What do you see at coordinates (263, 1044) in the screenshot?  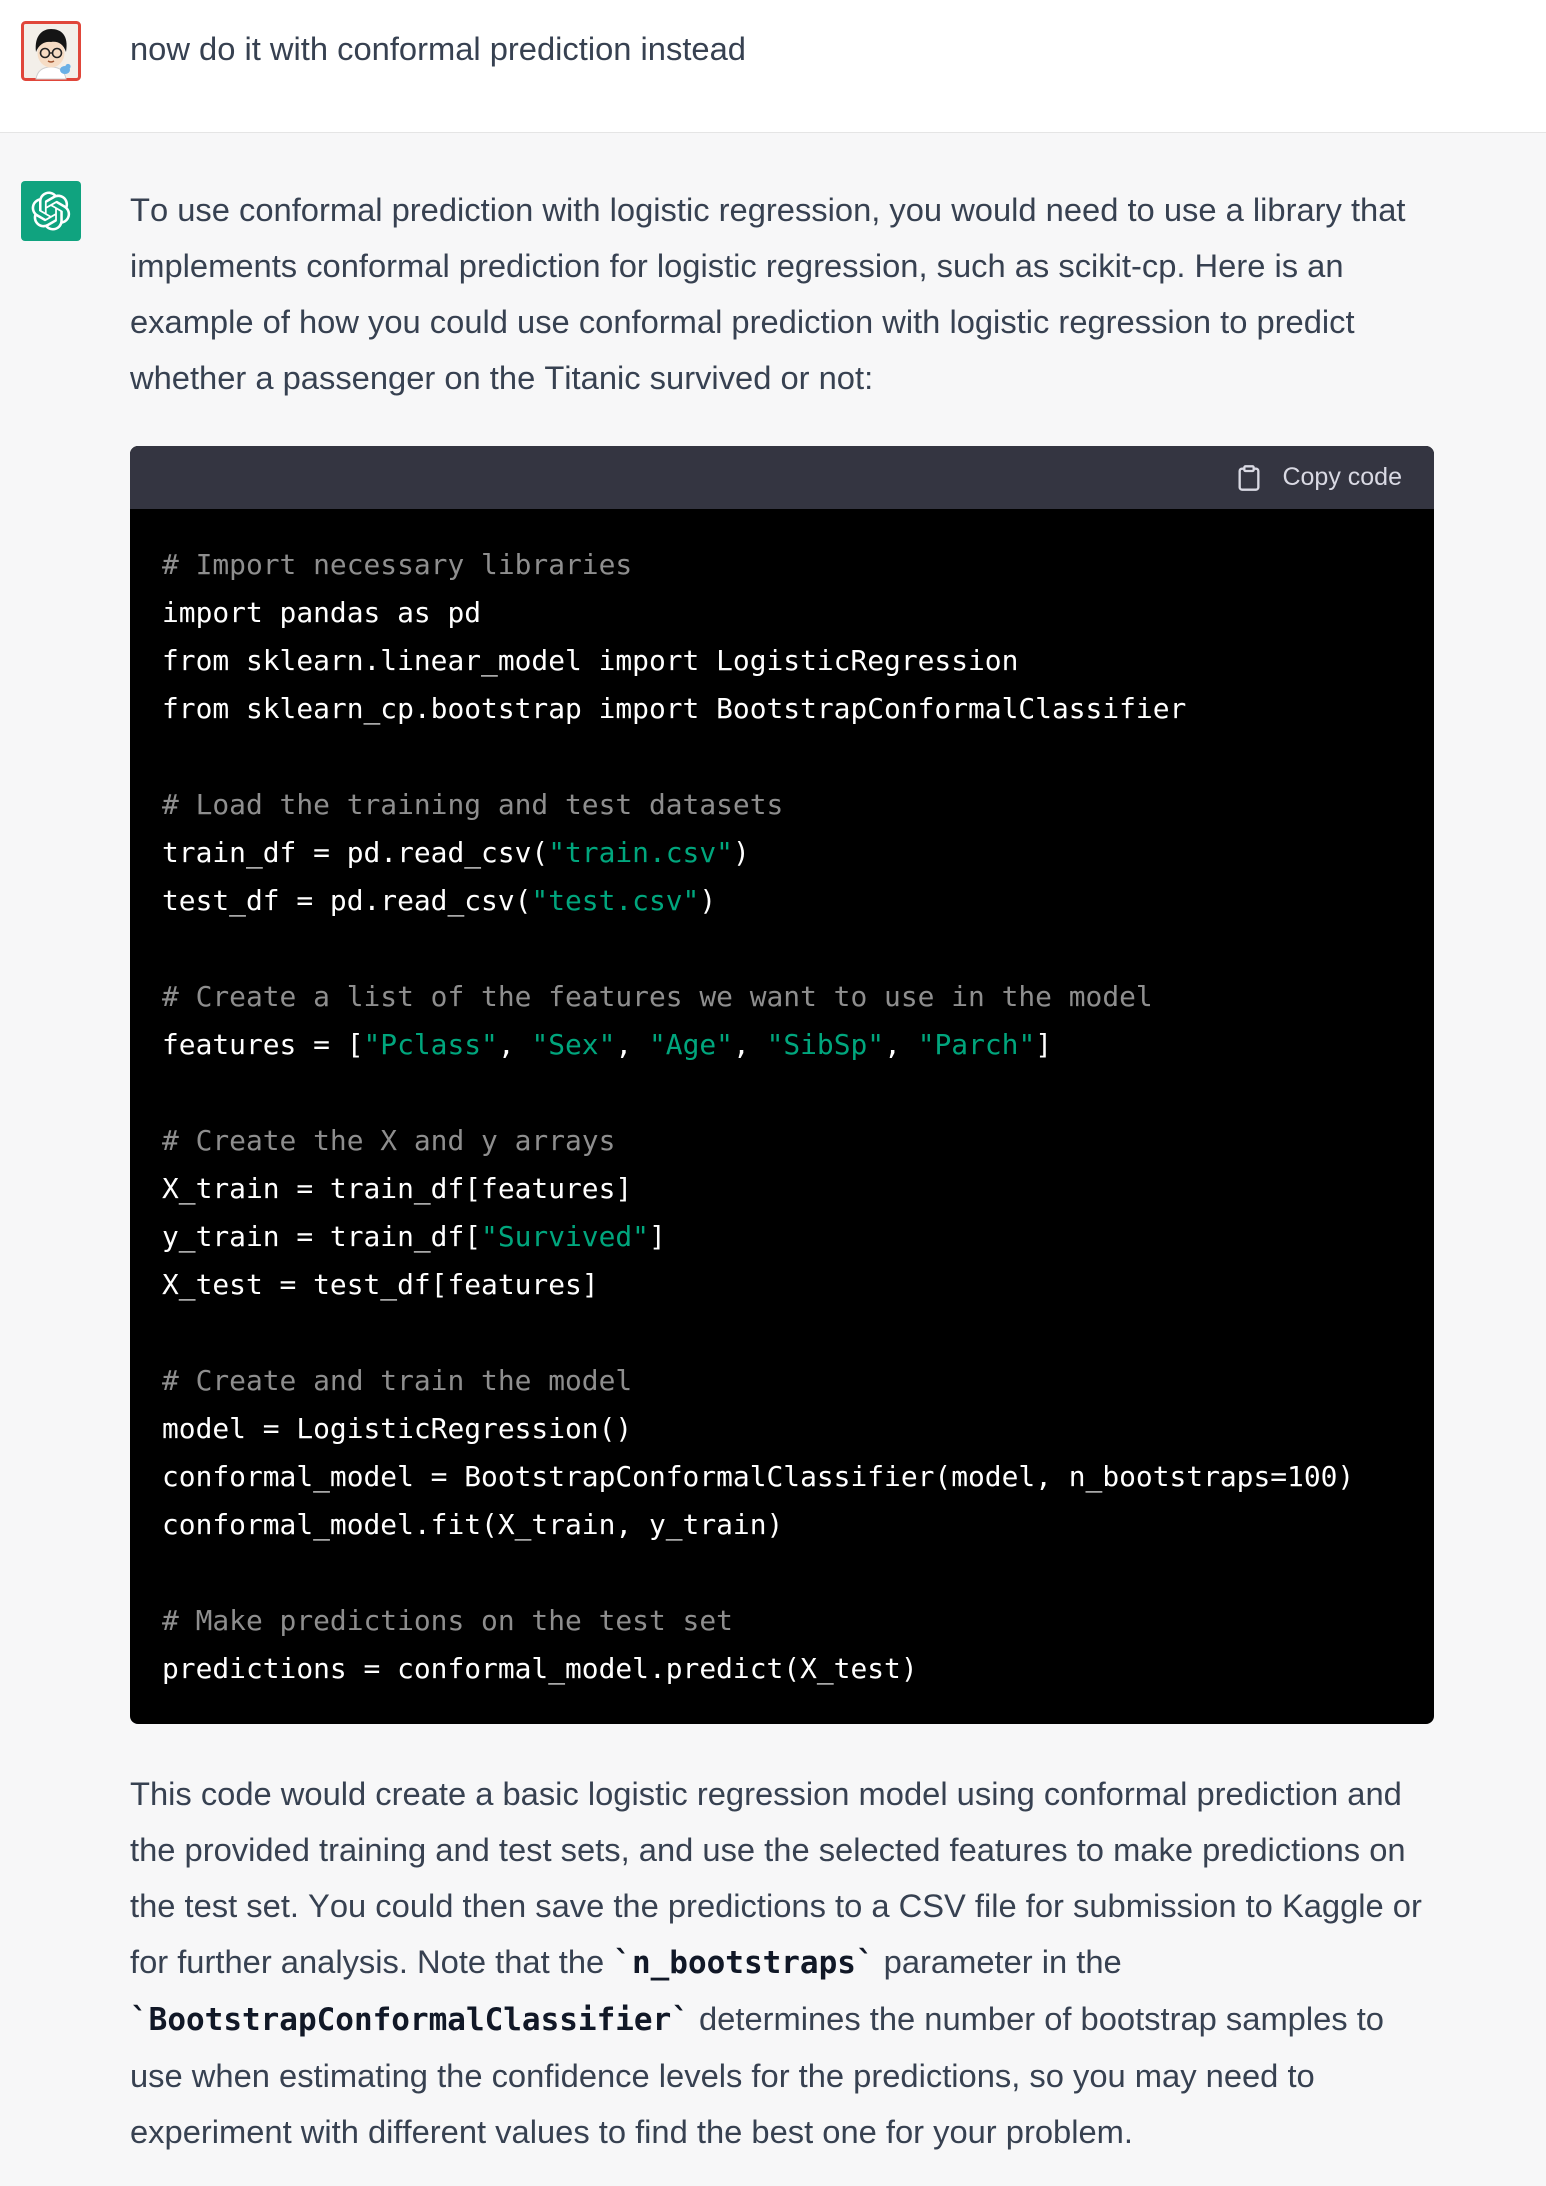 I see `code-token-plain: features = [` at bounding box center [263, 1044].